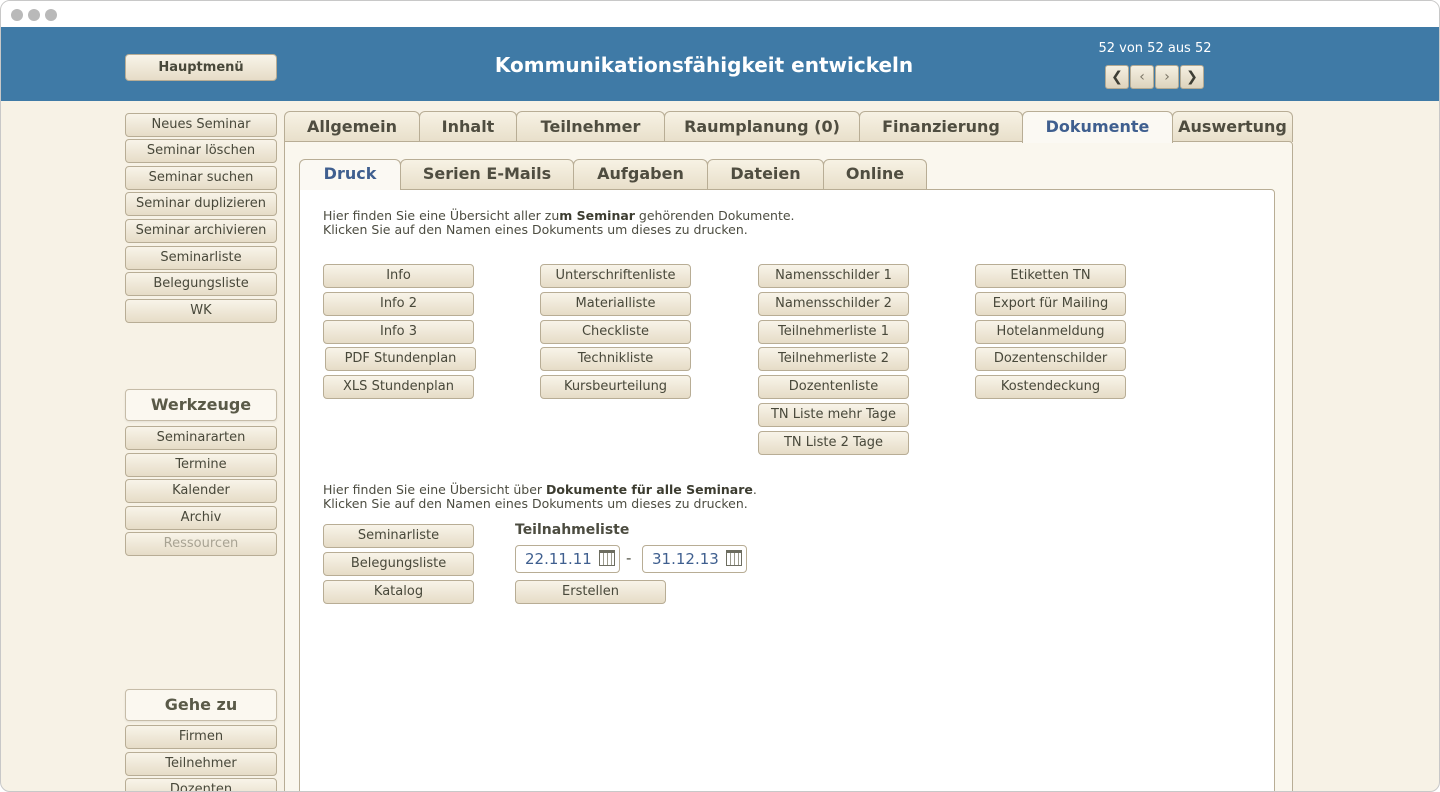  What do you see at coordinates (1050, 332) in the screenshot?
I see `doc-hotel-registration-button: Hotelanmeldung` at bounding box center [1050, 332].